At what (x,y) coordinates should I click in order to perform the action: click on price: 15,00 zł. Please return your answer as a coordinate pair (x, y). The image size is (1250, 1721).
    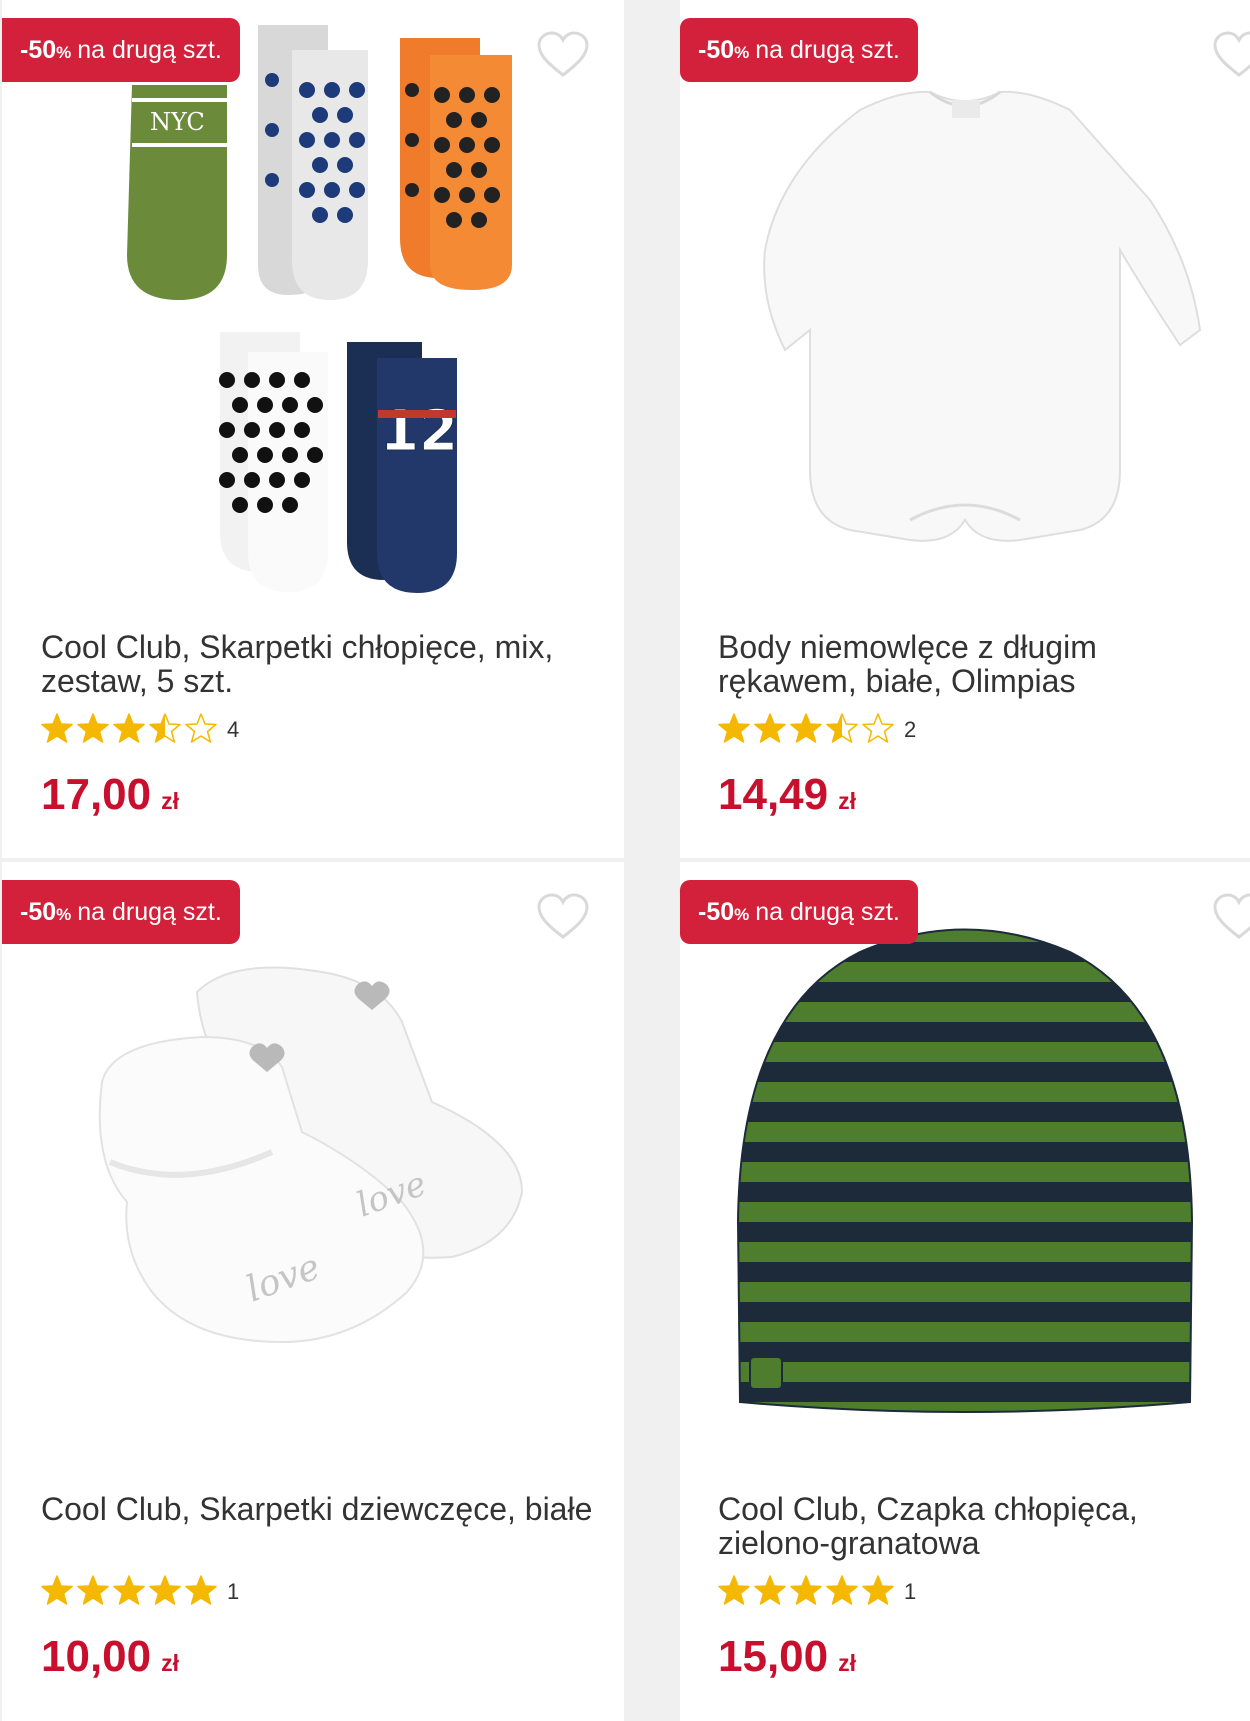
    Looking at the image, I should click on (787, 1657).